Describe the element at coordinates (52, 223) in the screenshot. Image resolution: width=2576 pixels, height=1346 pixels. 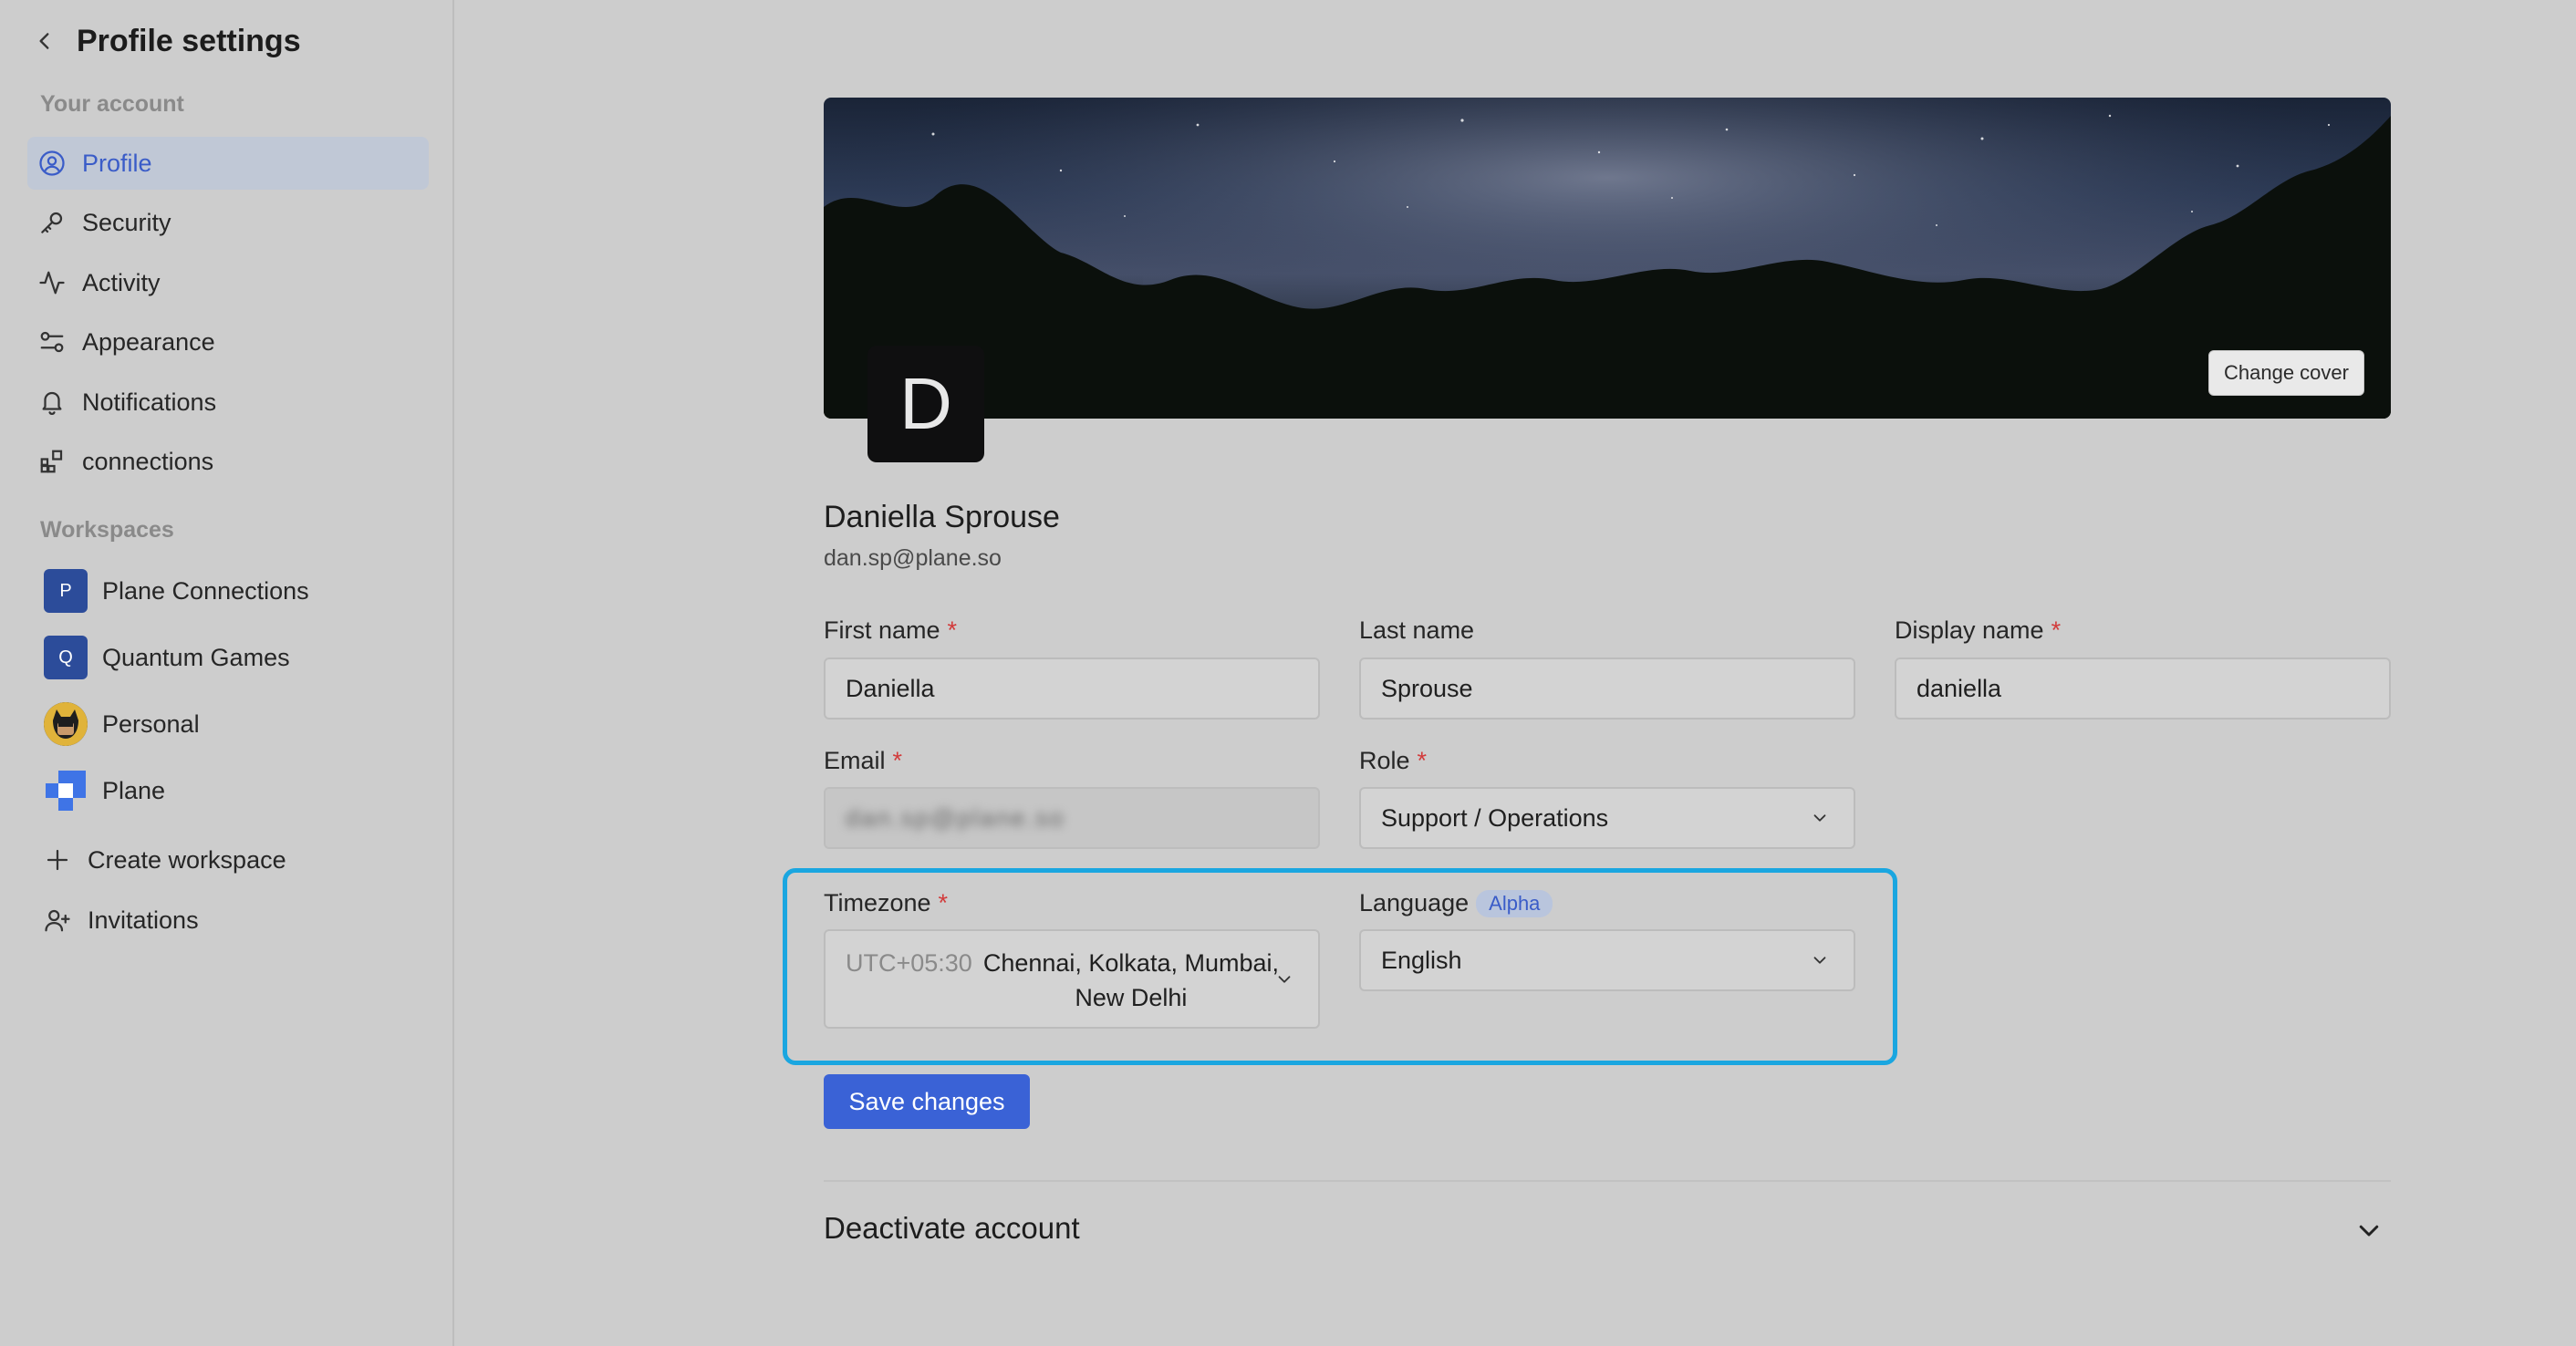
I see `key-icon` at that location.